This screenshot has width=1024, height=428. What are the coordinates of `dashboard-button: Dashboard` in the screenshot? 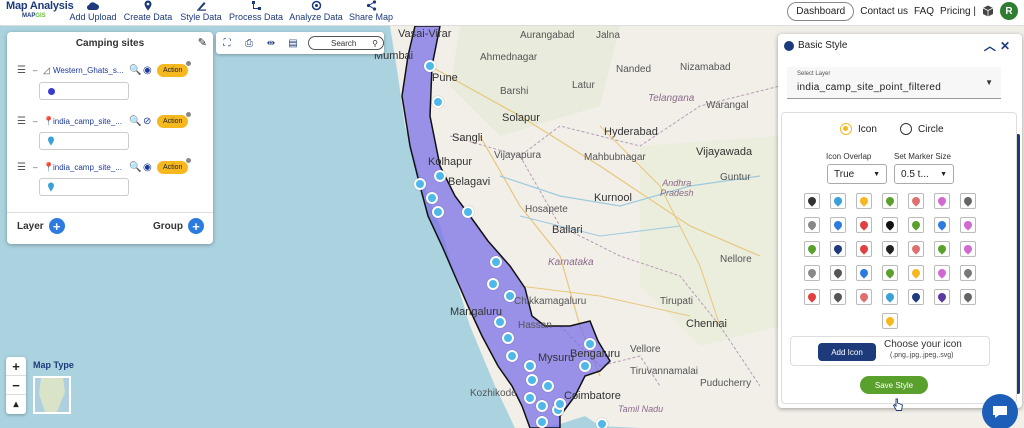 It's located at (821, 11).